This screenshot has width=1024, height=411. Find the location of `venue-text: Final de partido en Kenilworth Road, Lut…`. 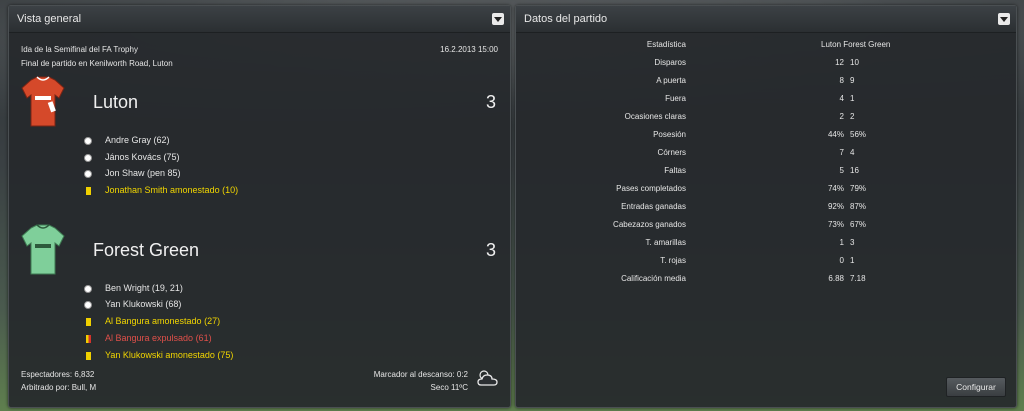

venue-text: Final de partido en Kenilworth Road, Lut… is located at coordinates (97, 63).